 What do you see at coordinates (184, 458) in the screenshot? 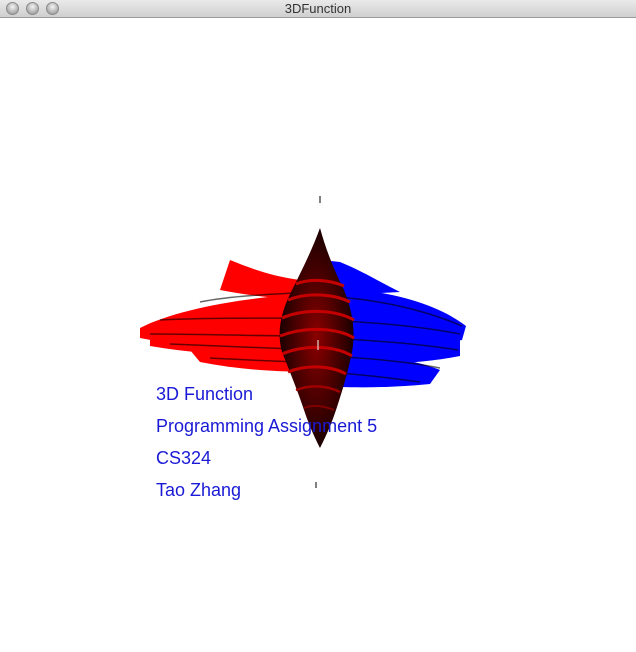
I see `overlay-line-course: CS324` at bounding box center [184, 458].